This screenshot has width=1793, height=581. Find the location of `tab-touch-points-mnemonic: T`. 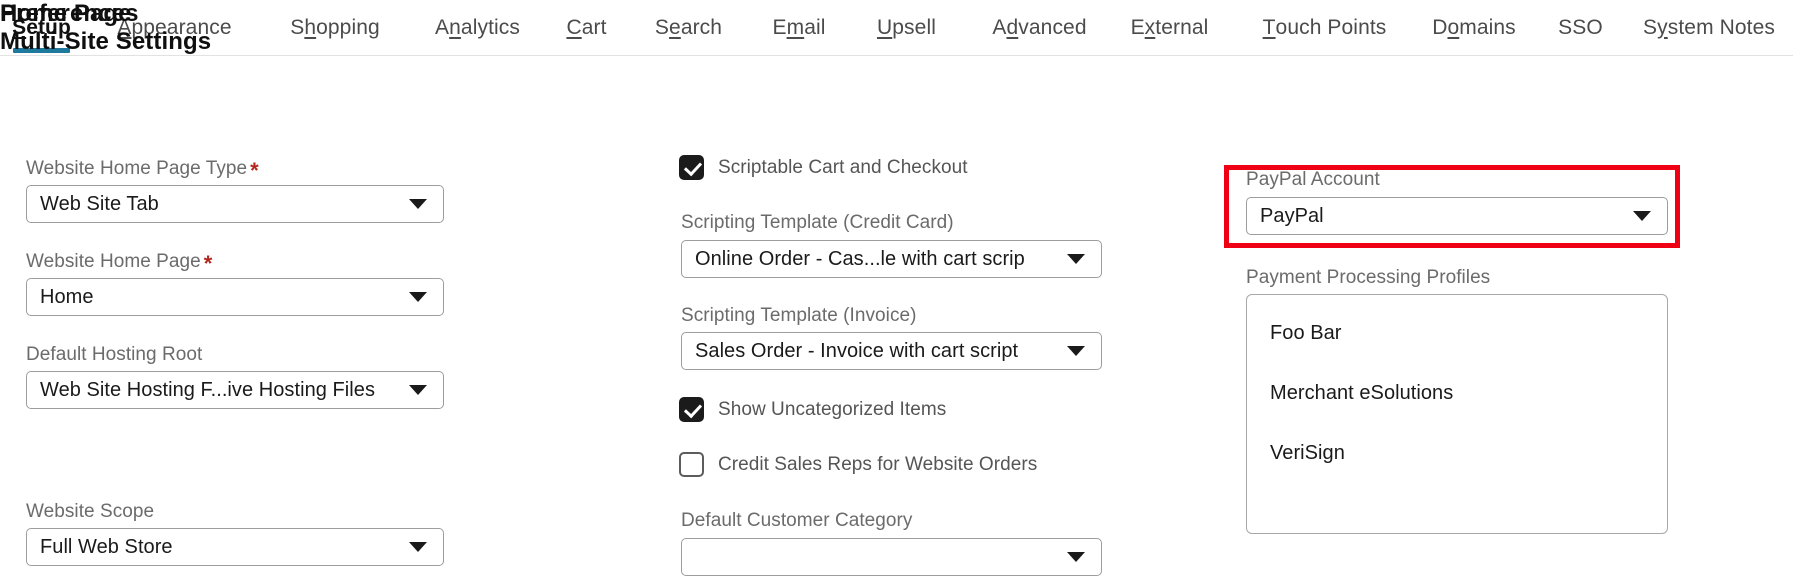

tab-touch-points-mnemonic: T is located at coordinates (1269, 27).